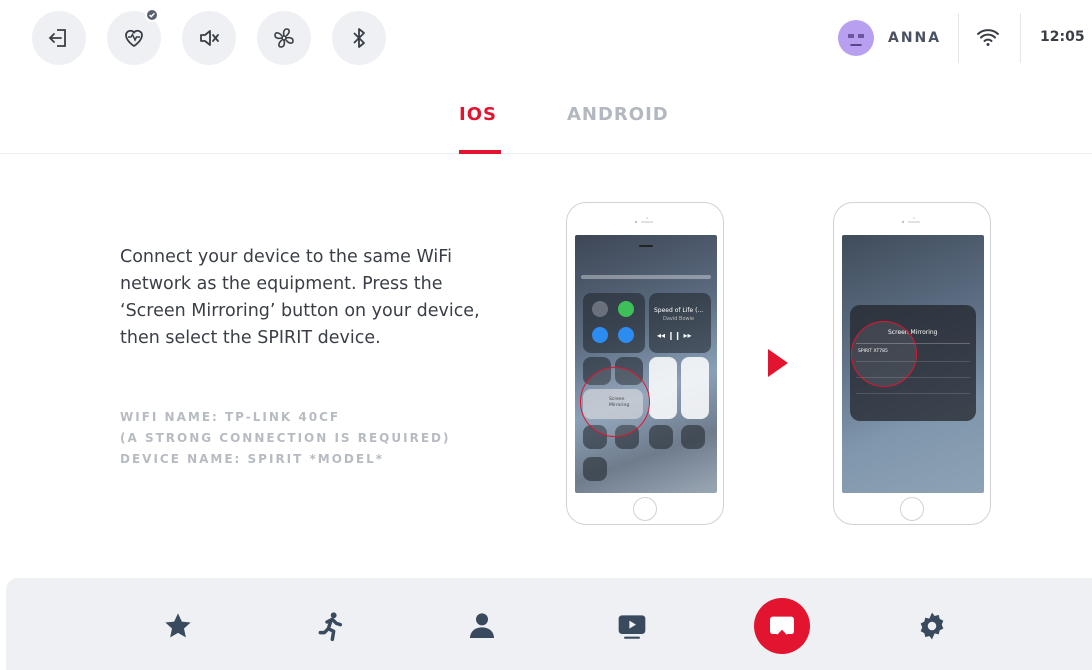  I want to click on tab-ios: IOS, so click(478, 114).